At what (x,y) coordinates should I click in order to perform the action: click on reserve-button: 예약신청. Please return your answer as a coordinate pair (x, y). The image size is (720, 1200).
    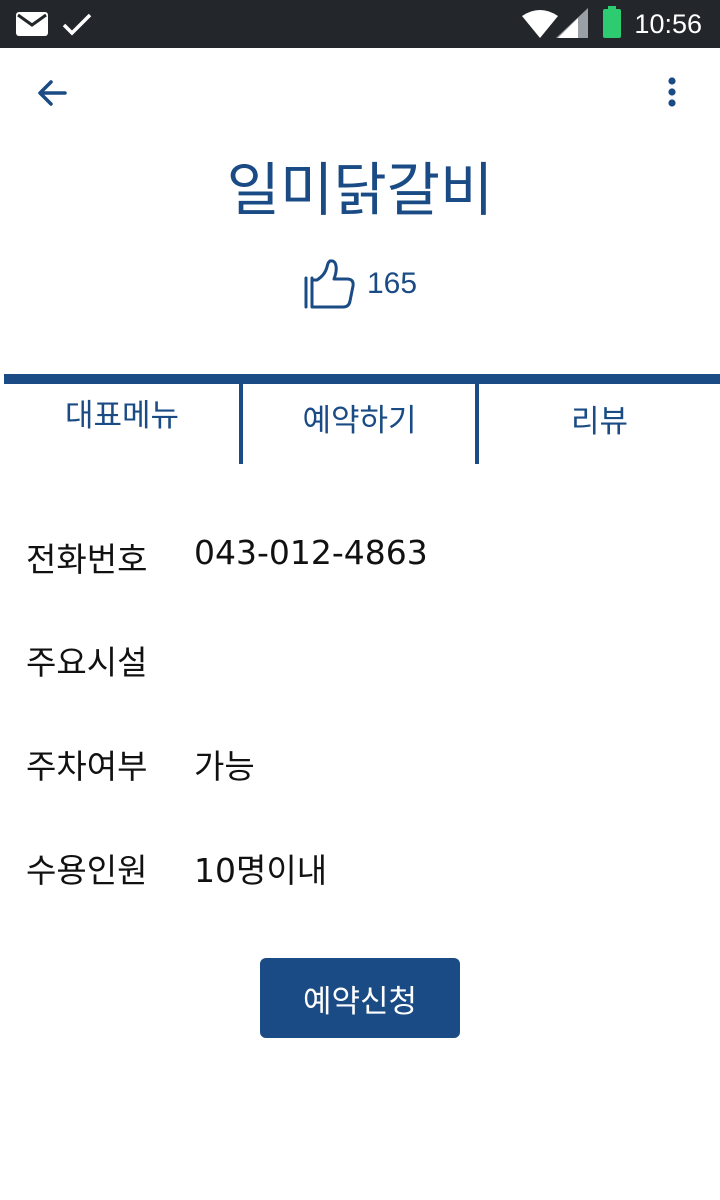
    Looking at the image, I should click on (360, 998).